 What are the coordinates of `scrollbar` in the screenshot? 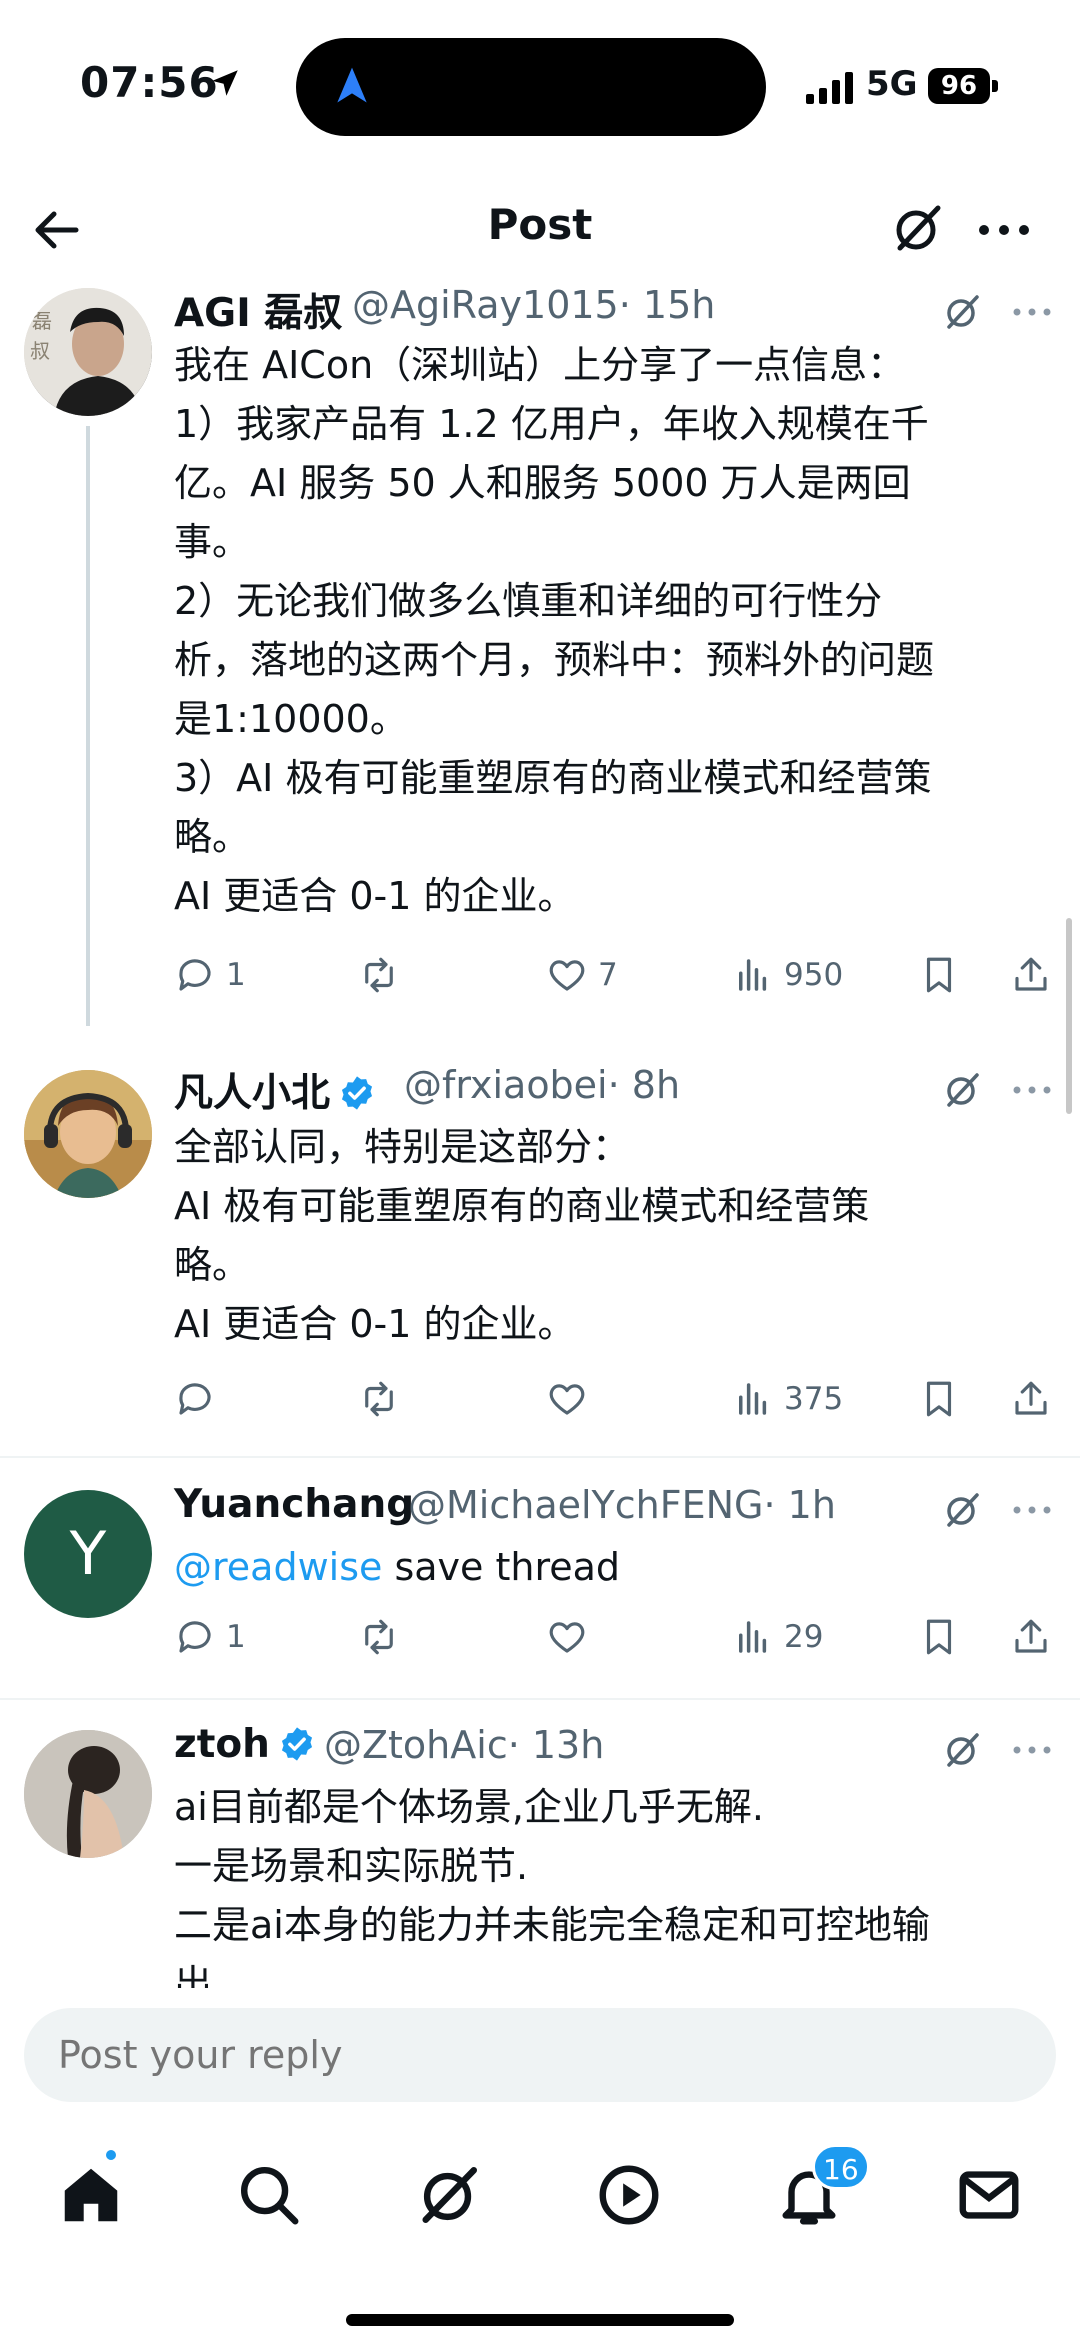 It's located at (1069, 1016).